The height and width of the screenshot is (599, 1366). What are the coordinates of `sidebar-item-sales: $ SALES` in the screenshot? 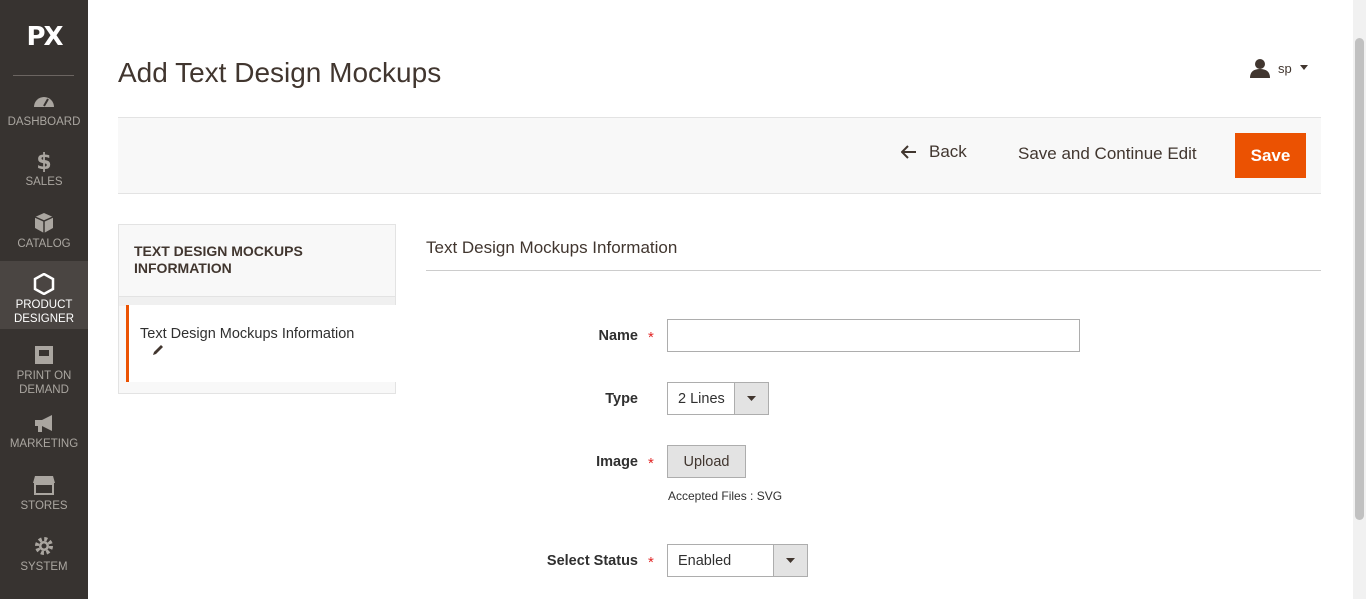 It's located at (44, 170).